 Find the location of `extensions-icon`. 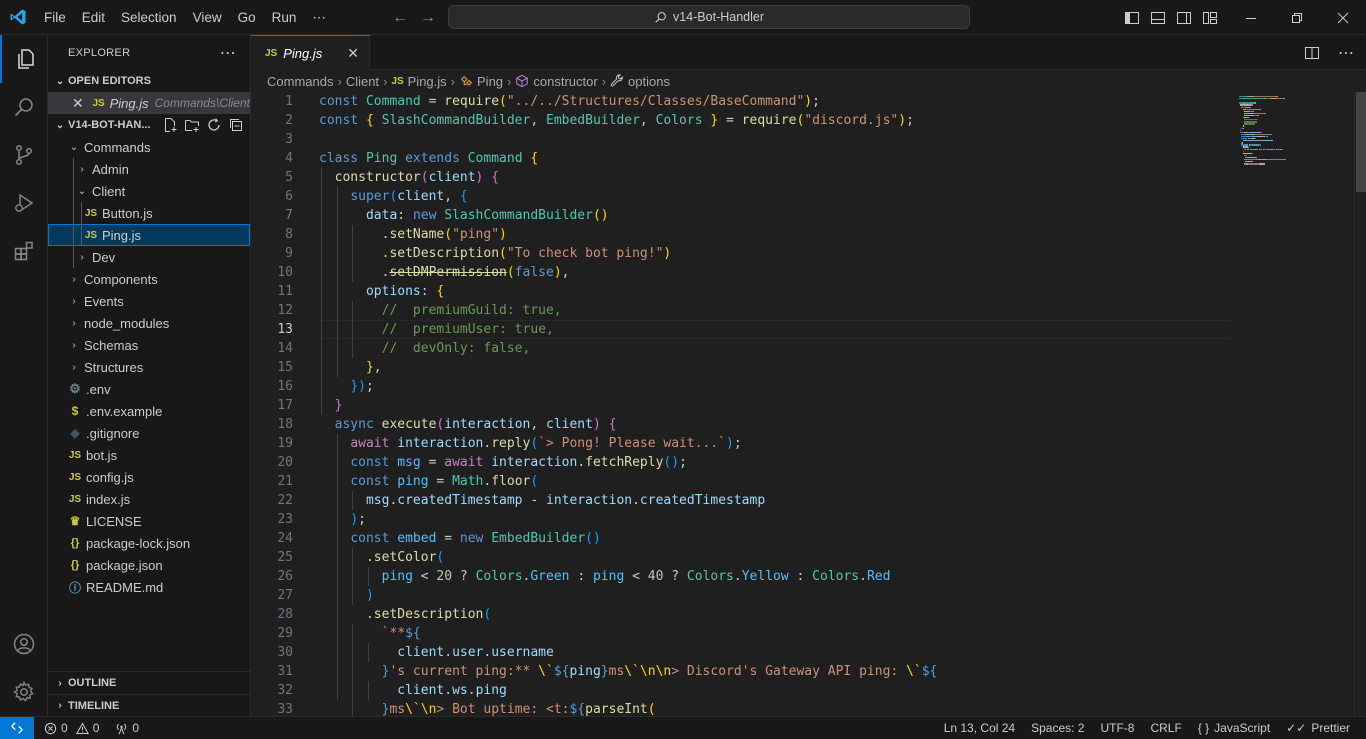

extensions-icon is located at coordinates (24, 251).